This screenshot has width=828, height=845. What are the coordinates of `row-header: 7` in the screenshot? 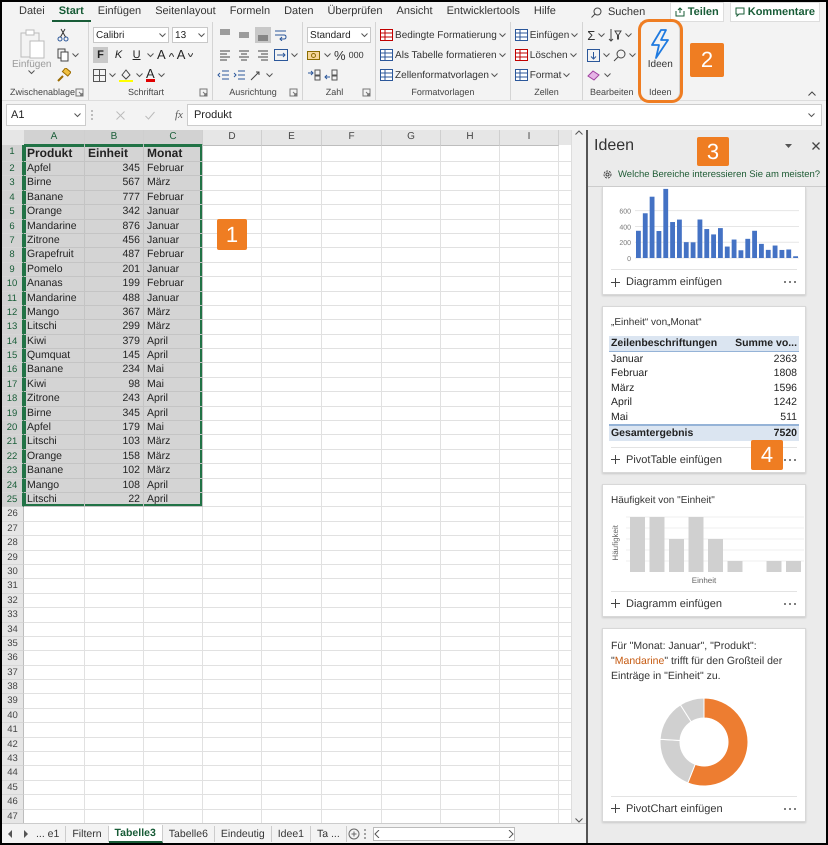 It's located at (13, 241).